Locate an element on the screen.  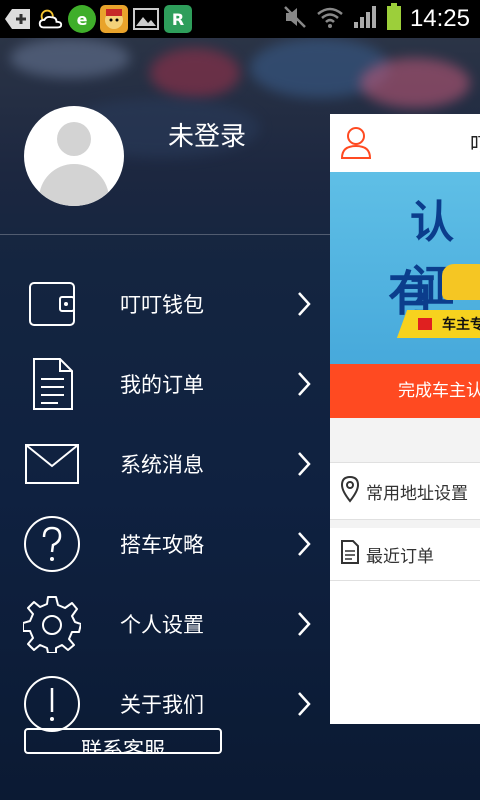
wifi-icon is located at coordinates (330, 19).